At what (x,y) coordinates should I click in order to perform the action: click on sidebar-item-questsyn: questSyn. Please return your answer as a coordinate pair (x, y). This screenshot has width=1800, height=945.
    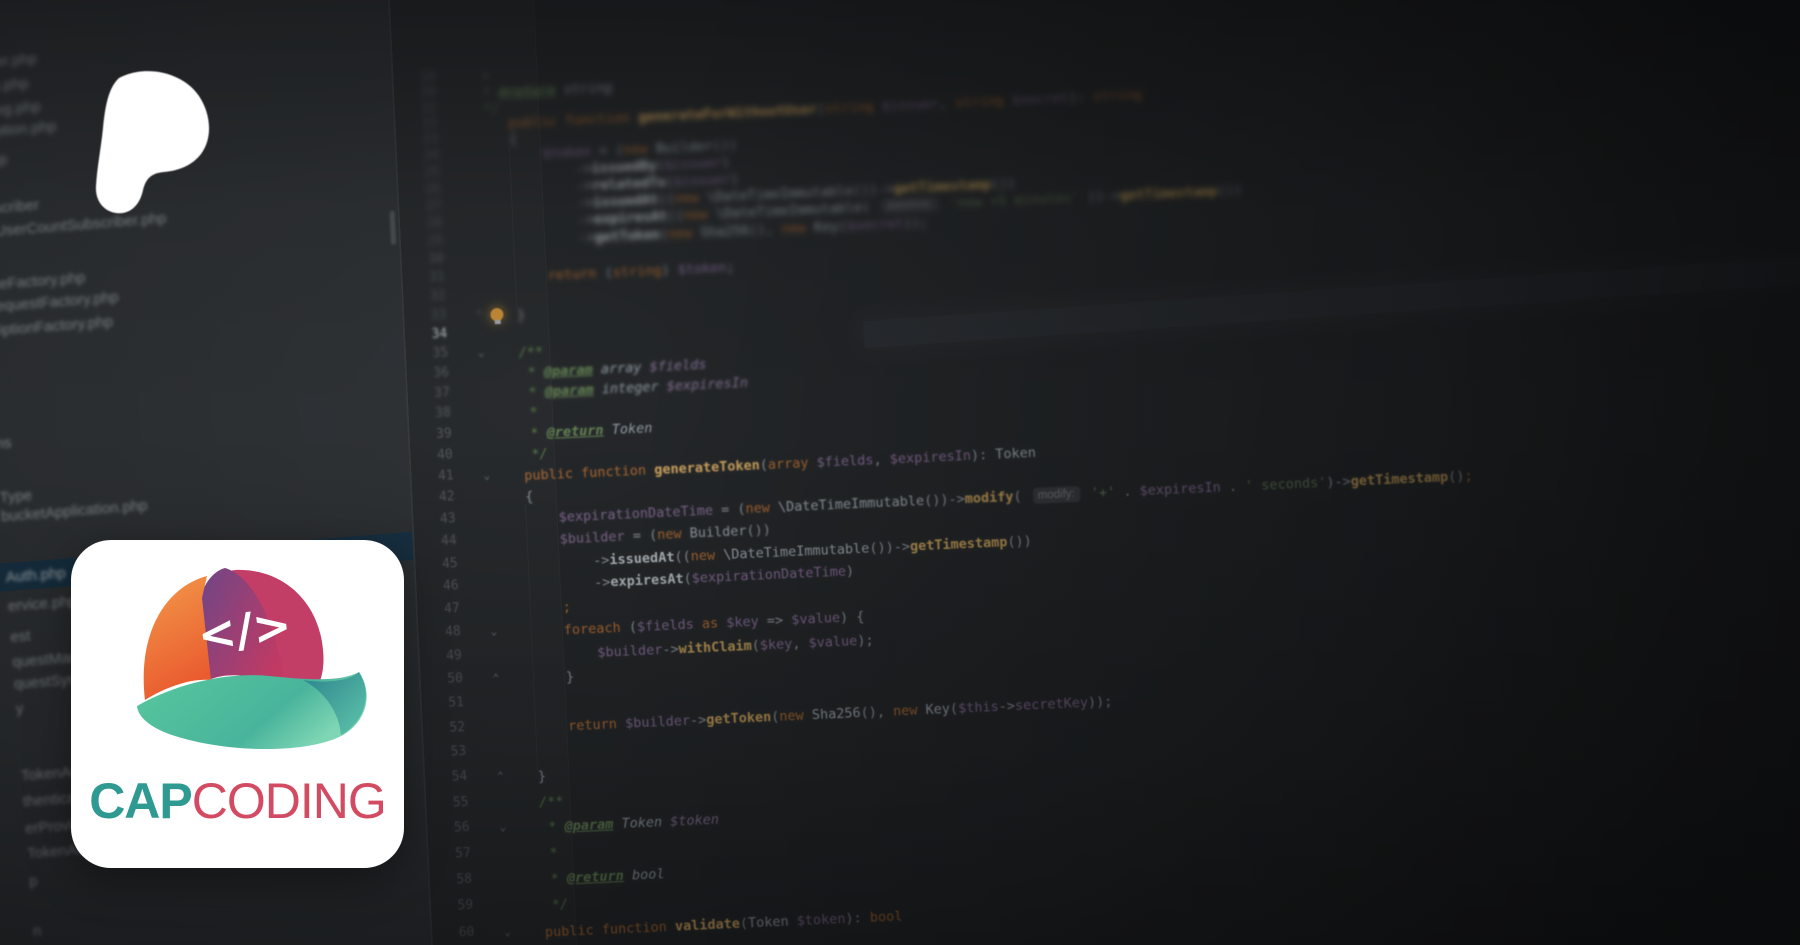
    Looking at the image, I should click on (45, 684).